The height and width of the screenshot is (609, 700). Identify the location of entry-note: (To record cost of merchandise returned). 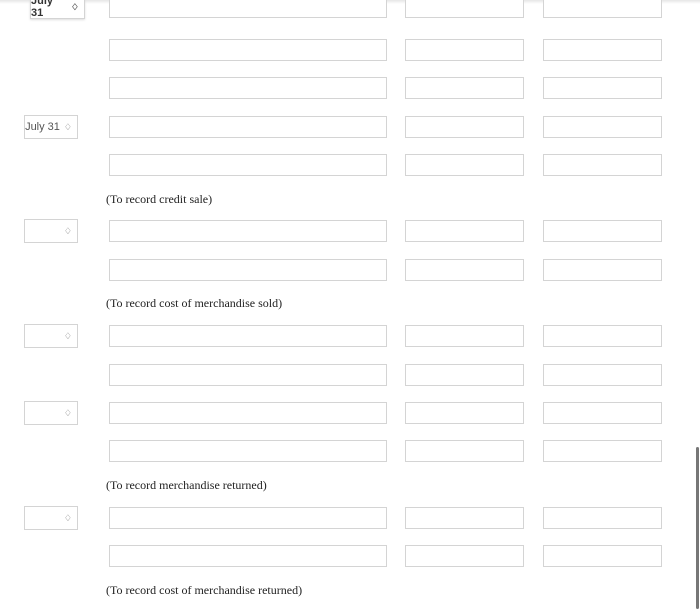
(204, 590).